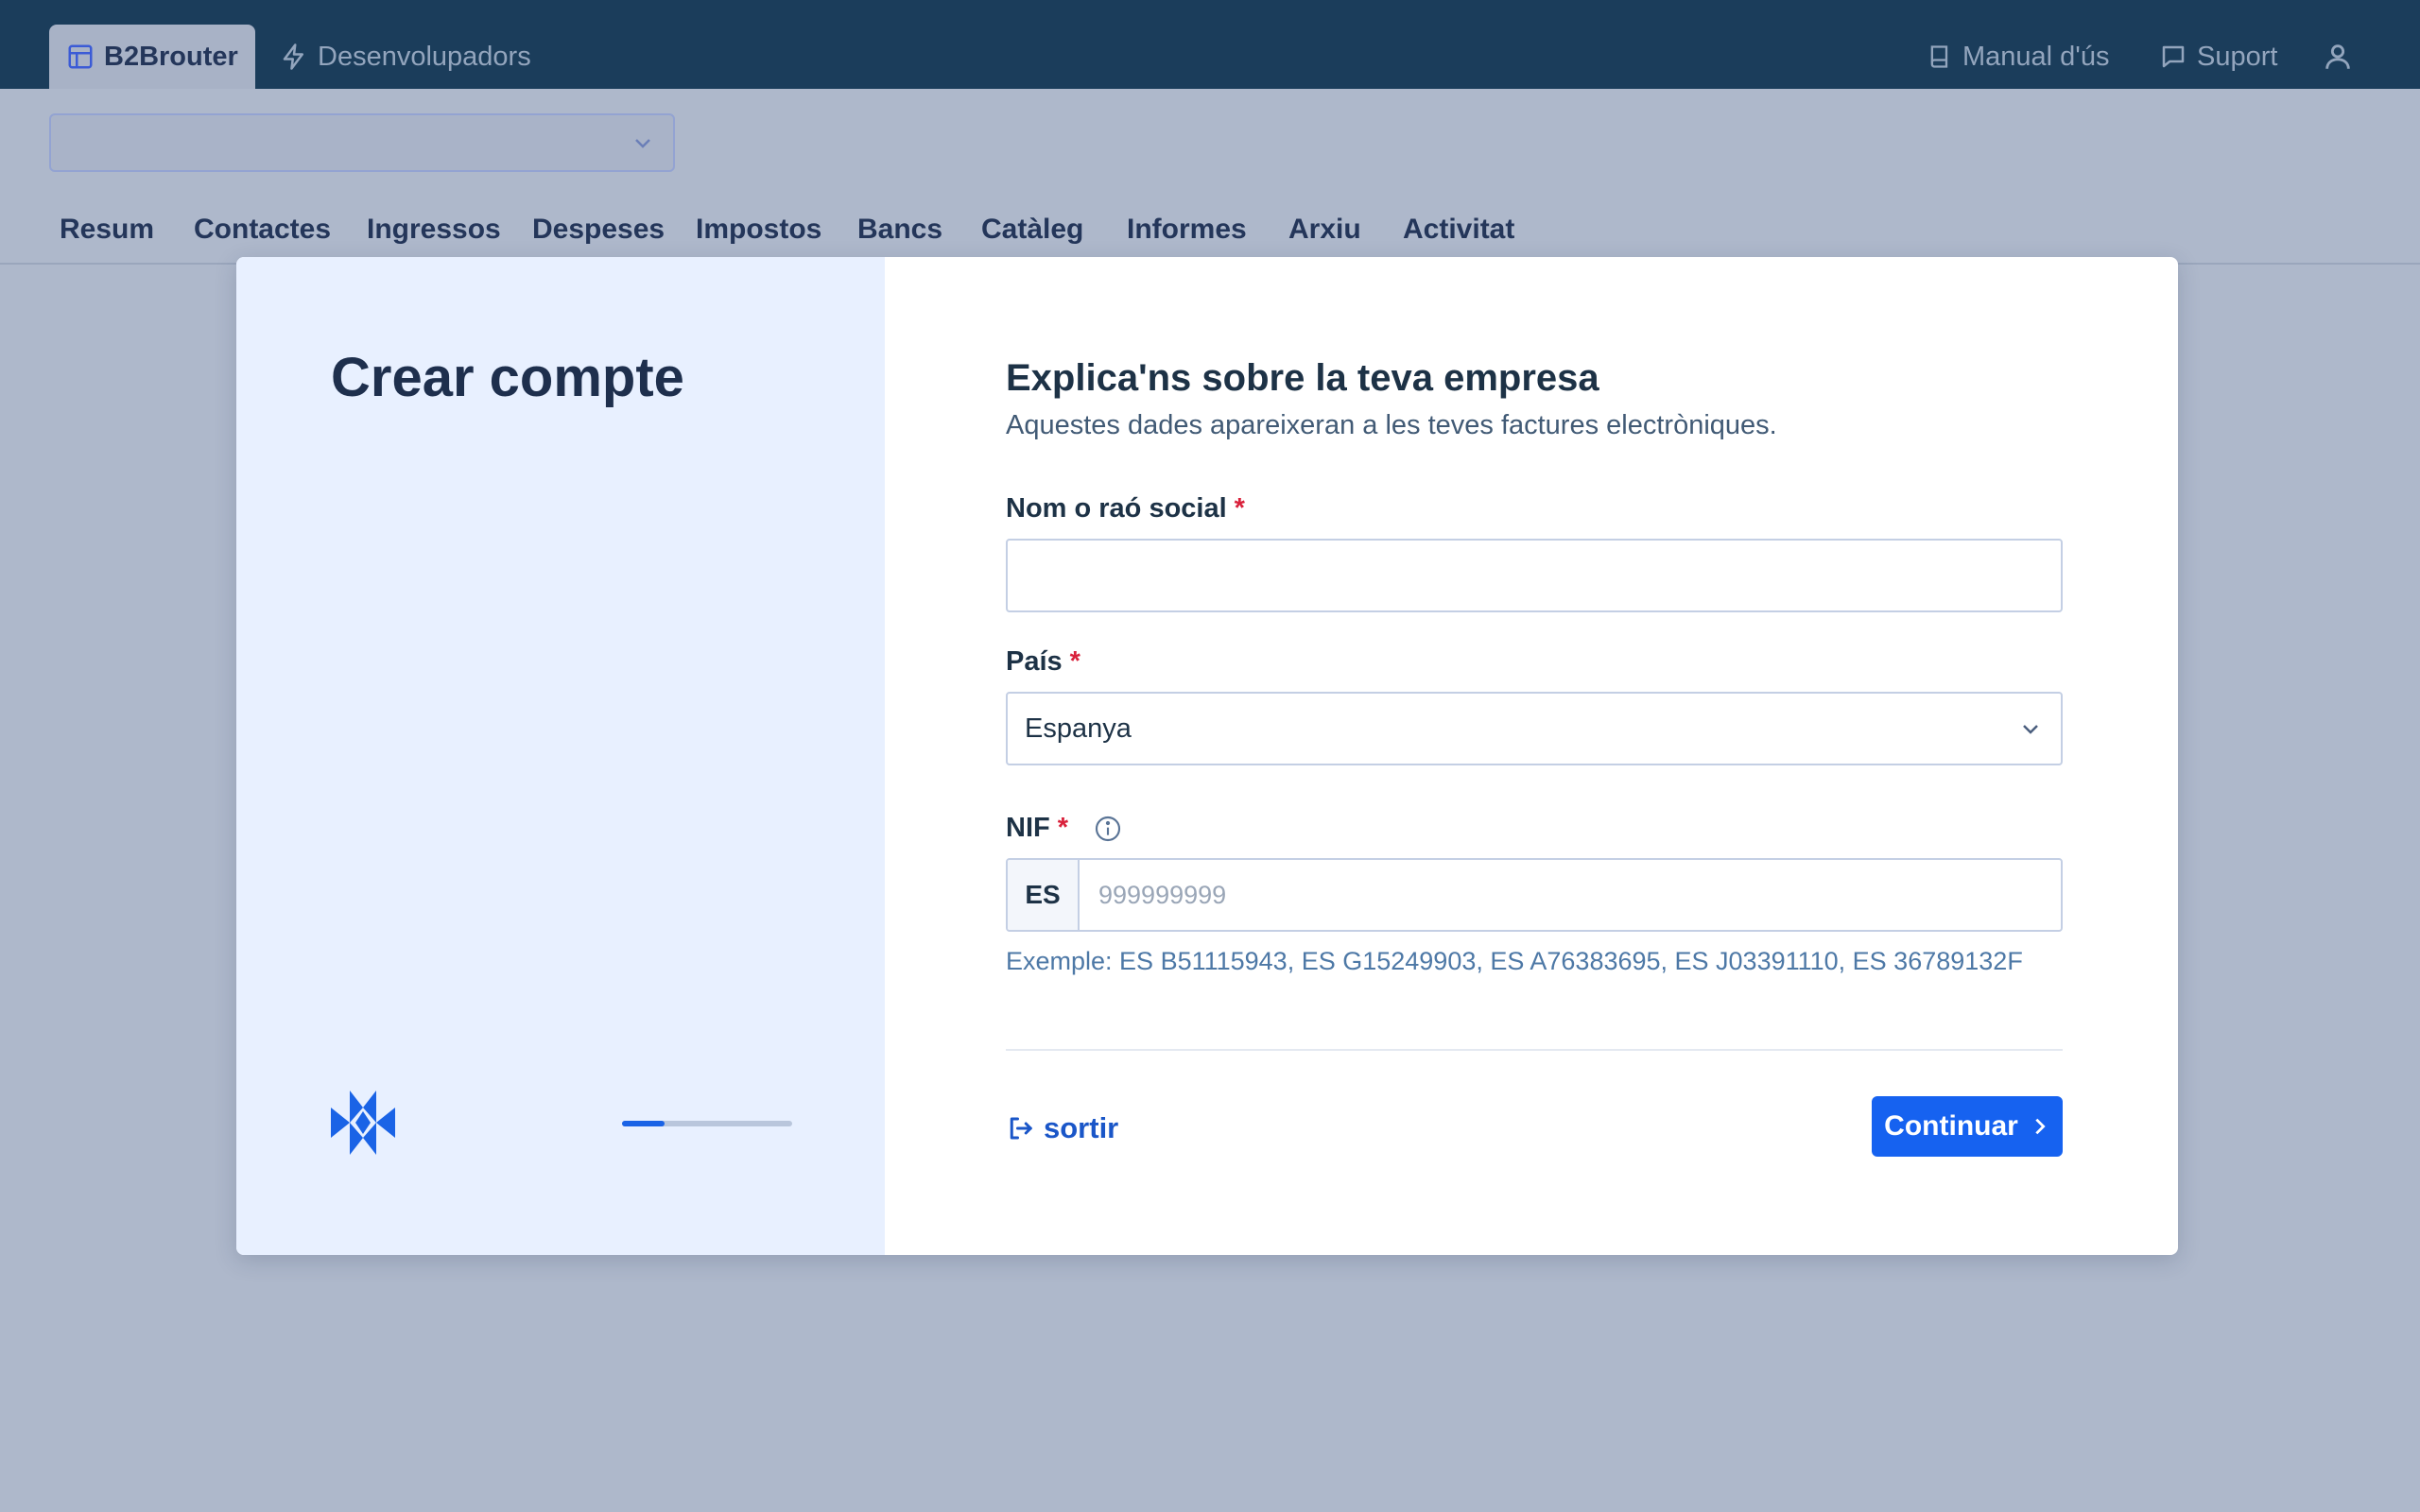 The image size is (2420, 1512). I want to click on progress-bar-fill, so click(643, 1123).